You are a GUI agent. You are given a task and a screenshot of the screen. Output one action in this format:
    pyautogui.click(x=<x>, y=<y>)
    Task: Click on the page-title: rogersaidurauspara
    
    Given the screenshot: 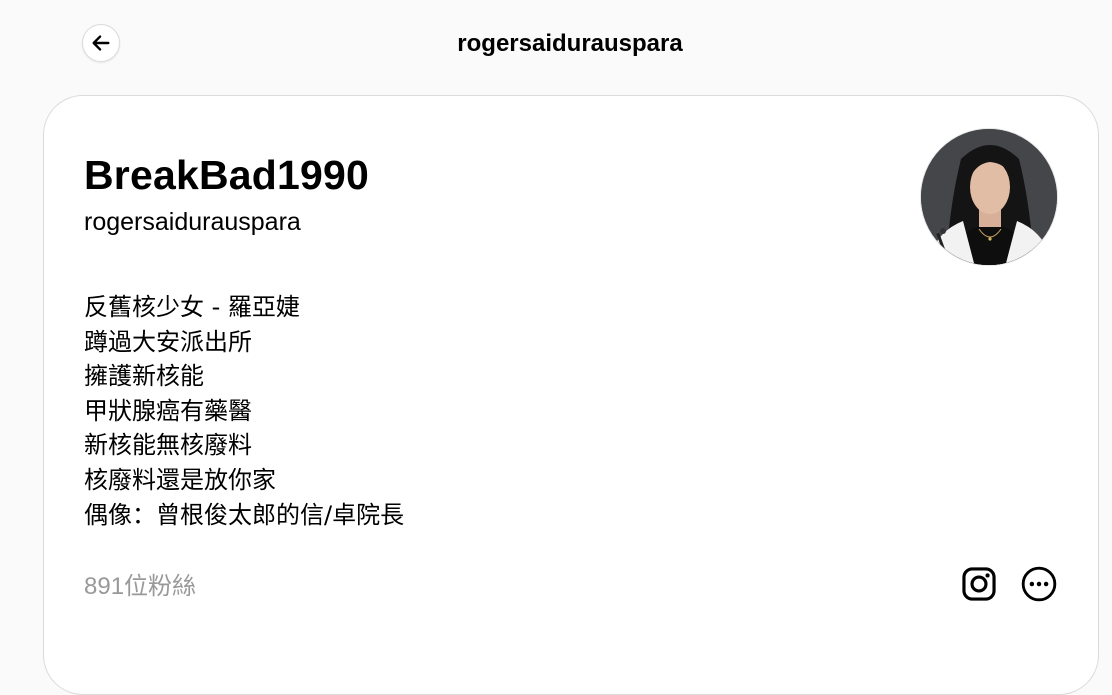 What is the action you would take?
    pyautogui.click(x=570, y=43)
    